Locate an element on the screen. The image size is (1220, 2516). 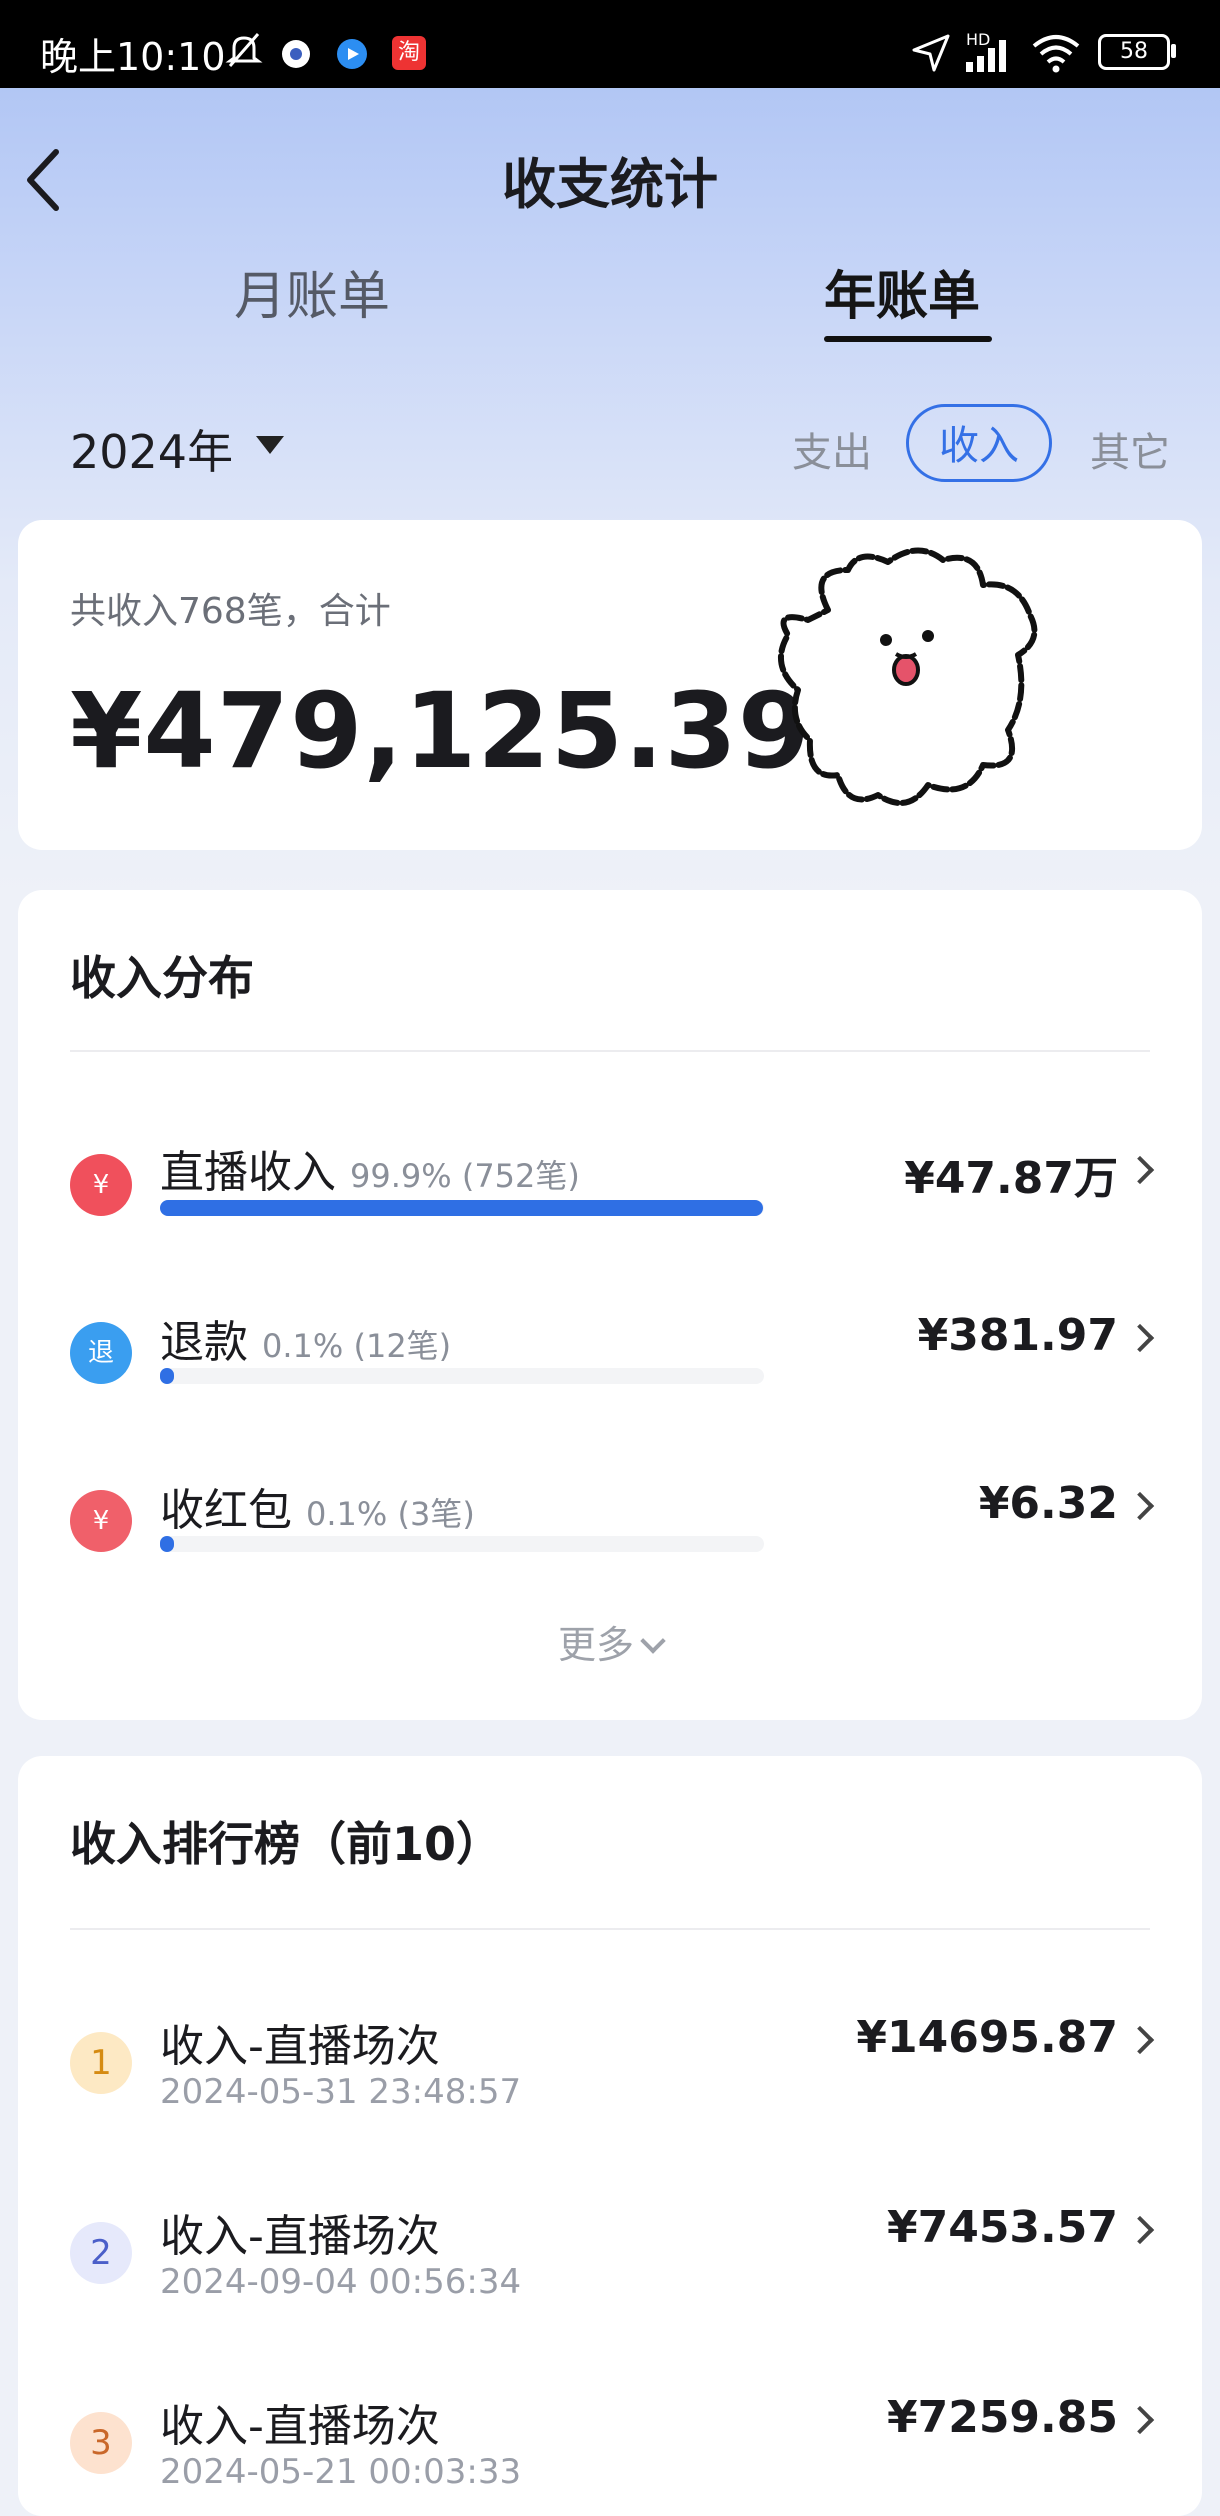
live-income-icon: ¥ is located at coordinates (101, 1185).